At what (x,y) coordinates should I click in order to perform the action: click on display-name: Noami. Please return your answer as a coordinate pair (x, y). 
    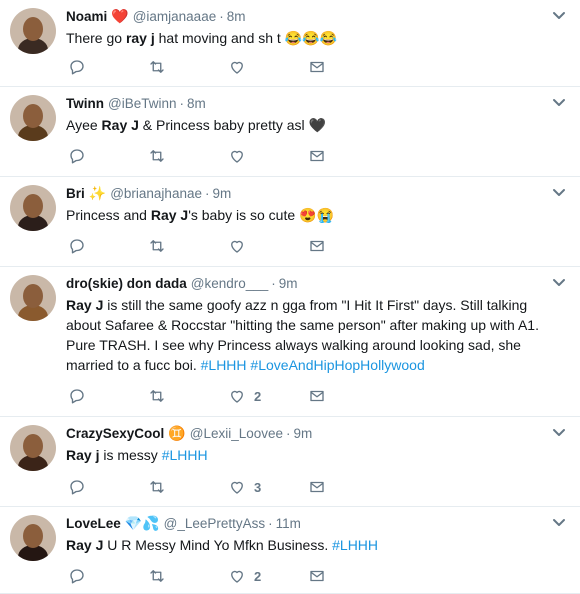
    Looking at the image, I should click on (86, 16).